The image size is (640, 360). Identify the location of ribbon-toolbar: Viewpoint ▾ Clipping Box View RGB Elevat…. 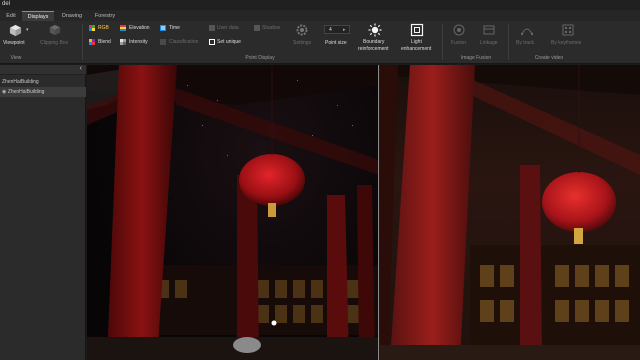
(320, 42).